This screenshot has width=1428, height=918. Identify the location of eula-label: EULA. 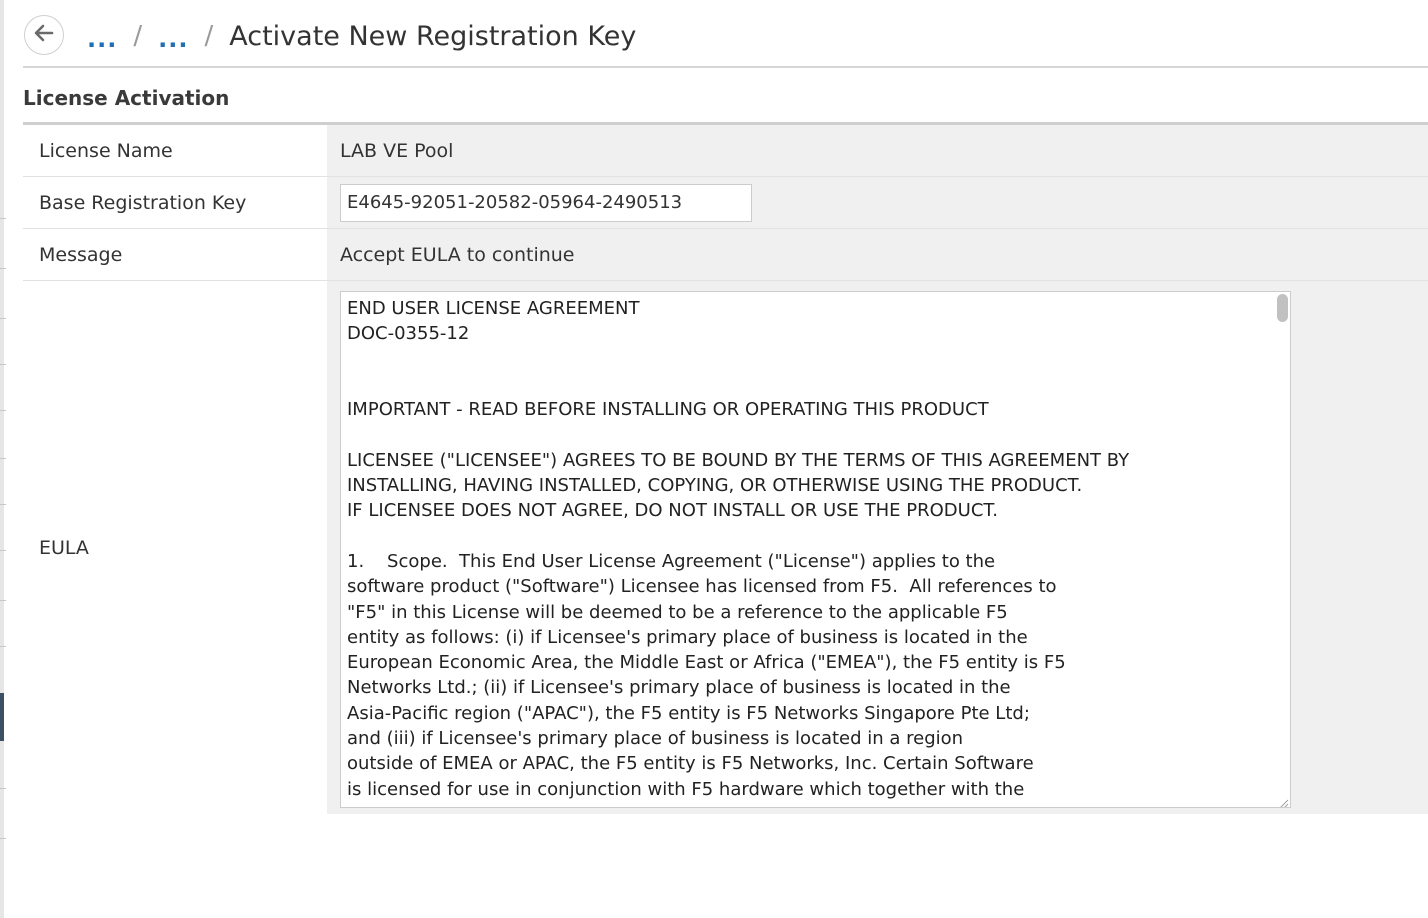
(175, 547).